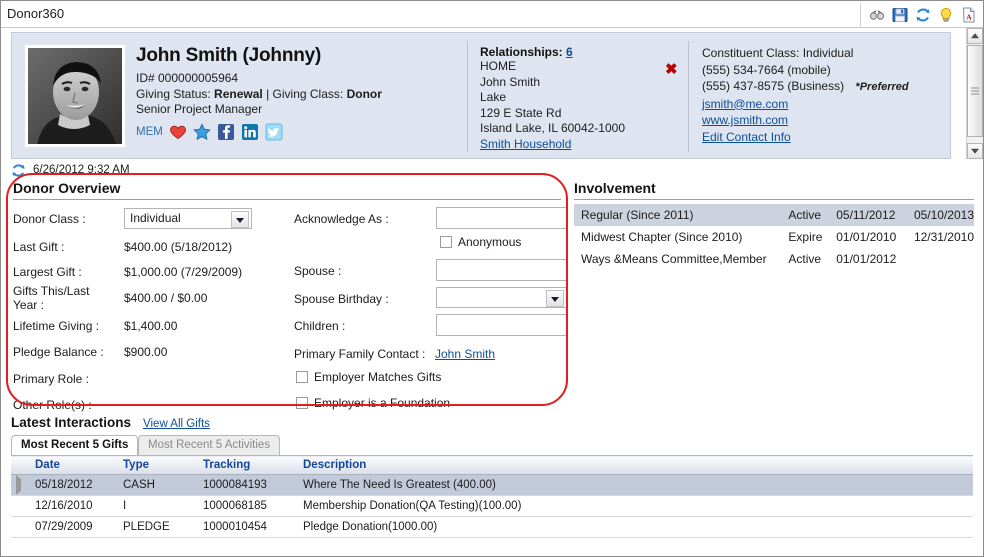 The height and width of the screenshot is (557, 984). Describe the element at coordinates (320, 326) in the screenshot. I see `label-children: Children :` at that location.